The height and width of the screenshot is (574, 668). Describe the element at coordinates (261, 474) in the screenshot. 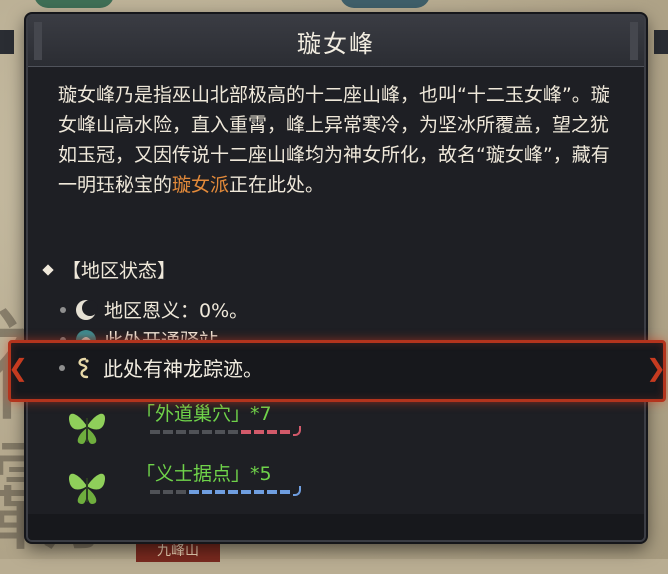

I see `faction-count: *5` at that location.